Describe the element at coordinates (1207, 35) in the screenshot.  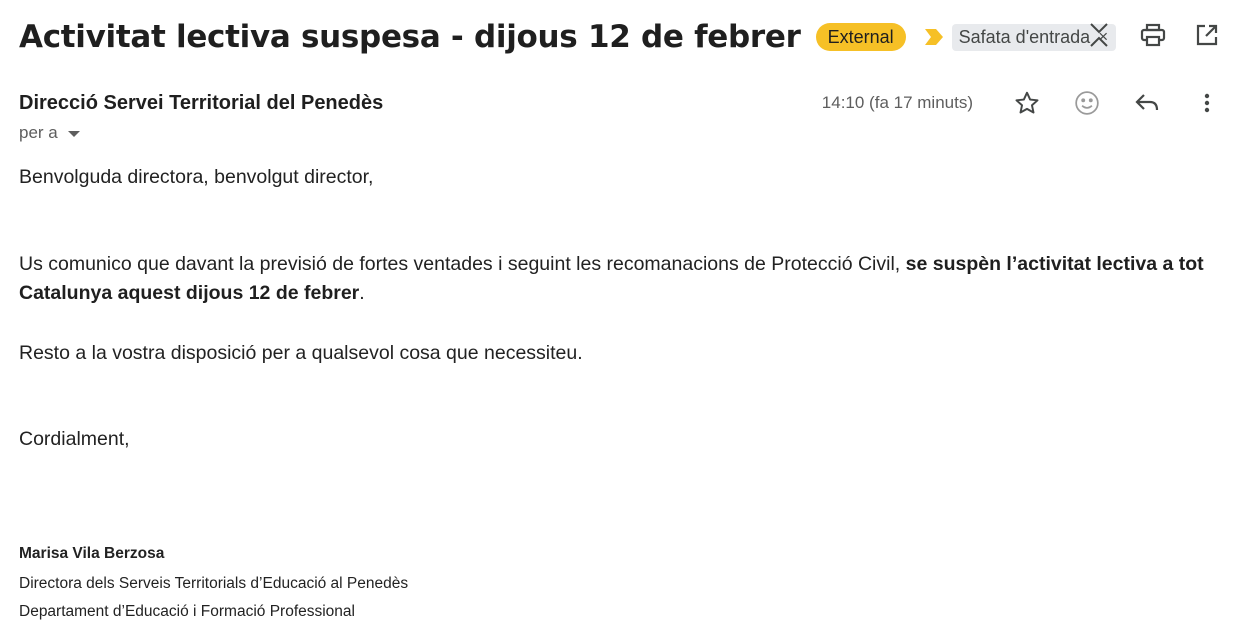
I see `open-in-new-window-icon` at that location.